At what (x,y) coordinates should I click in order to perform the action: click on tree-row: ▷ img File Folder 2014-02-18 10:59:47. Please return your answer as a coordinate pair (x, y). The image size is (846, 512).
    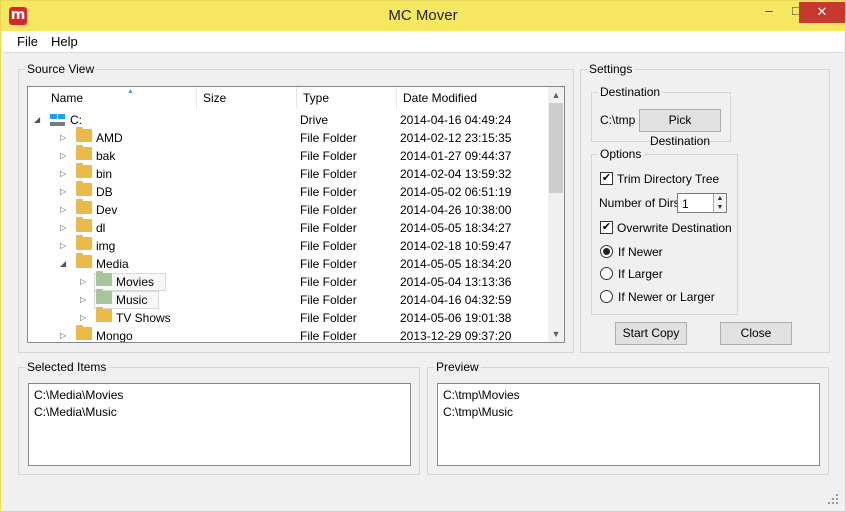
    Looking at the image, I should click on (288, 245).